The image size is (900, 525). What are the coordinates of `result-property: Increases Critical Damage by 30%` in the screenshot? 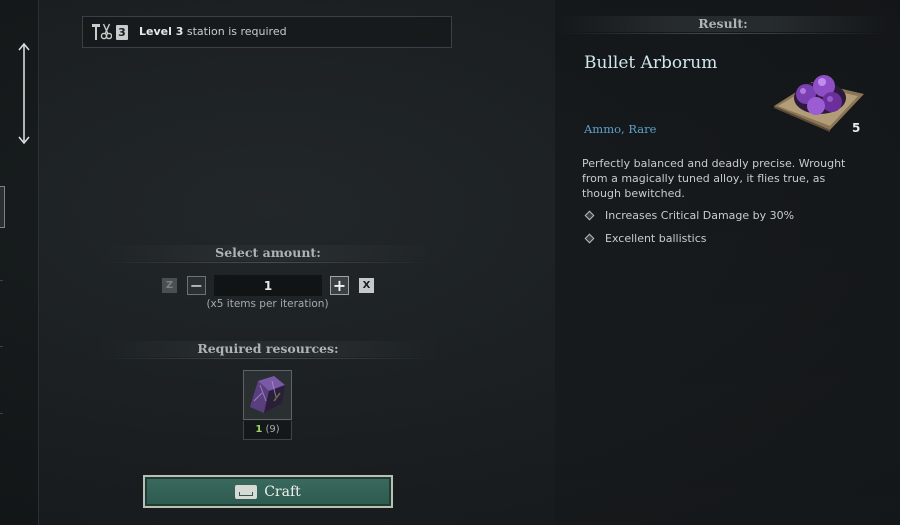 It's located at (689, 215).